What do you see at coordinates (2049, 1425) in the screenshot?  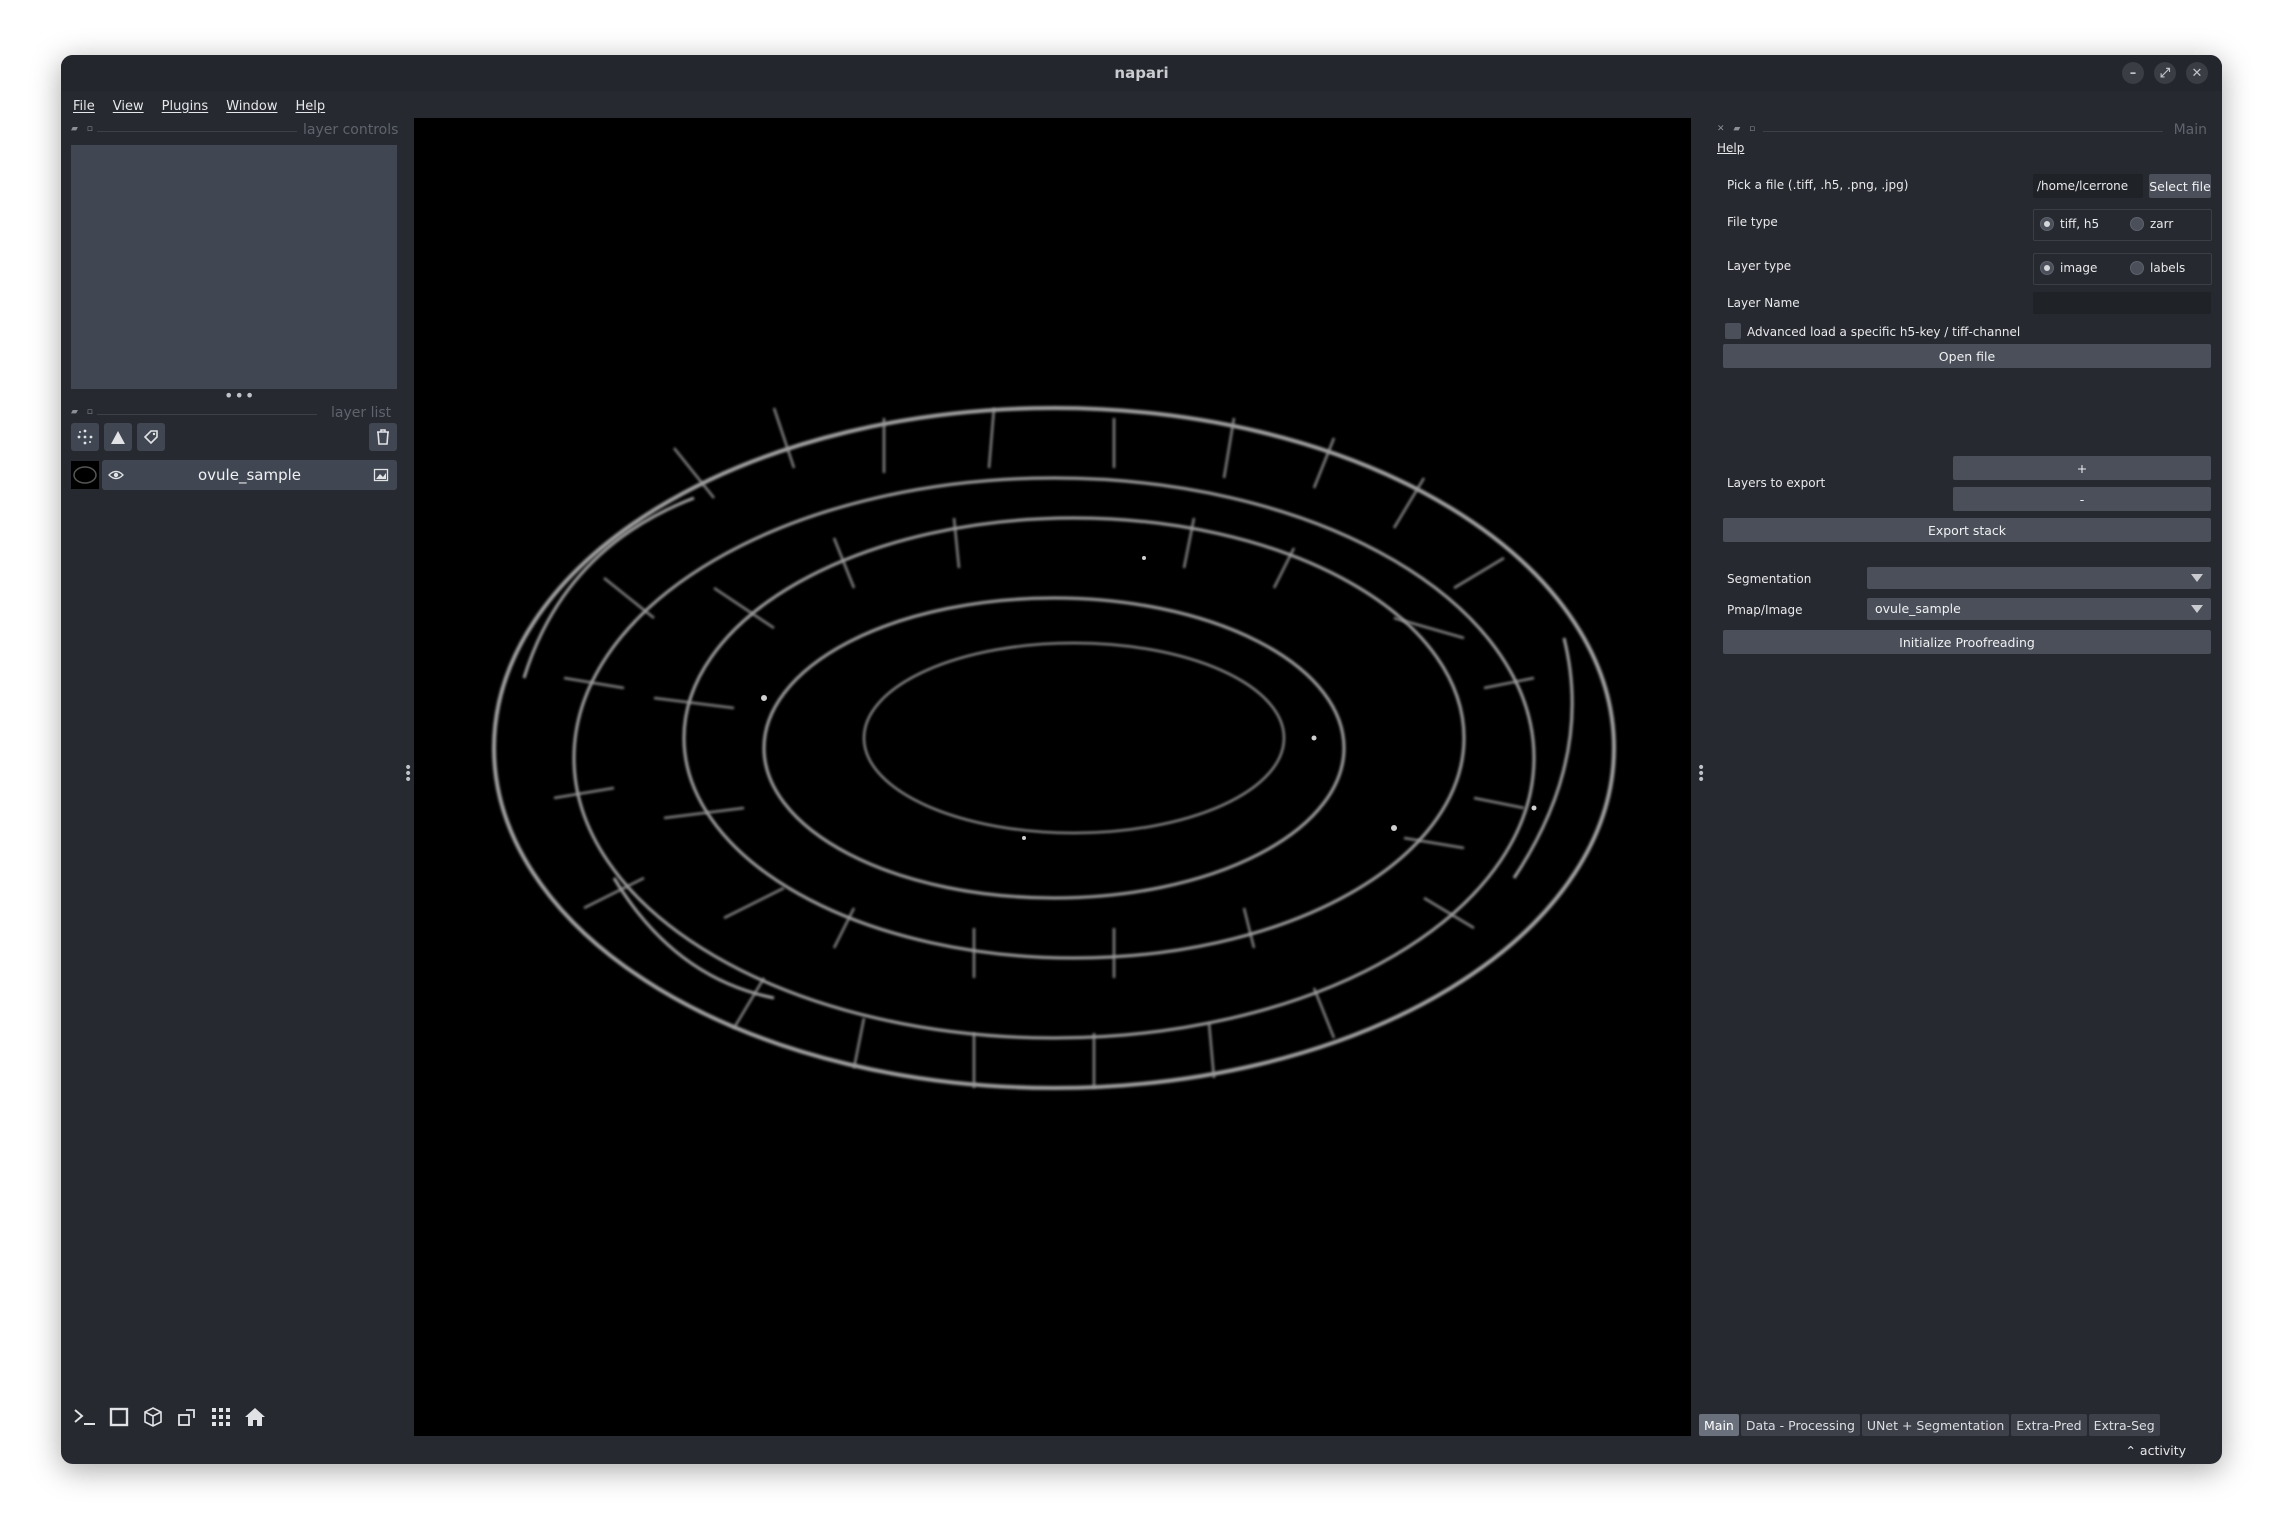 I see `tab-extra-pred: Extra-Pred` at bounding box center [2049, 1425].